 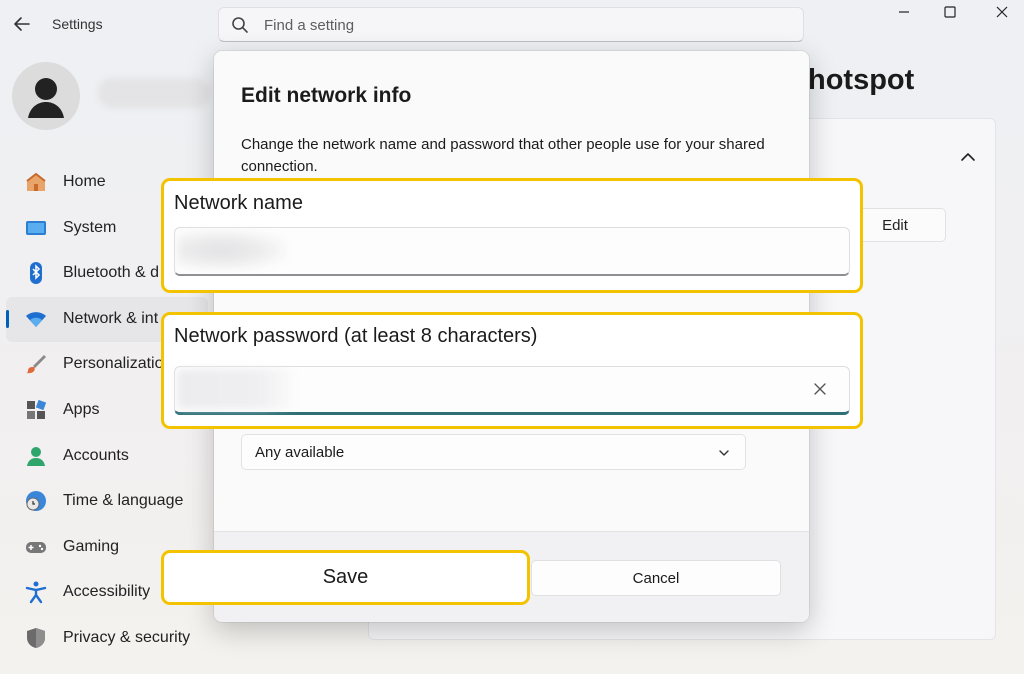 I want to click on redacted-network-password, so click(x=237, y=389).